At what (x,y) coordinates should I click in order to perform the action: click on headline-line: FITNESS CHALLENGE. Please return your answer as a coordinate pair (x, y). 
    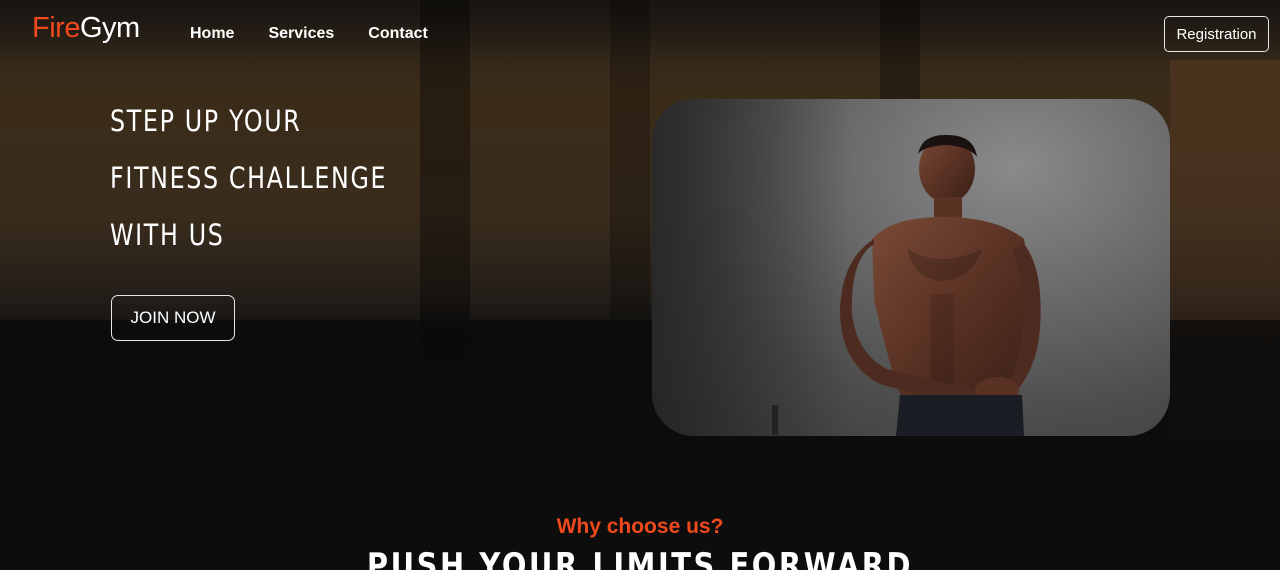
    Looking at the image, I should click on (249, 178).